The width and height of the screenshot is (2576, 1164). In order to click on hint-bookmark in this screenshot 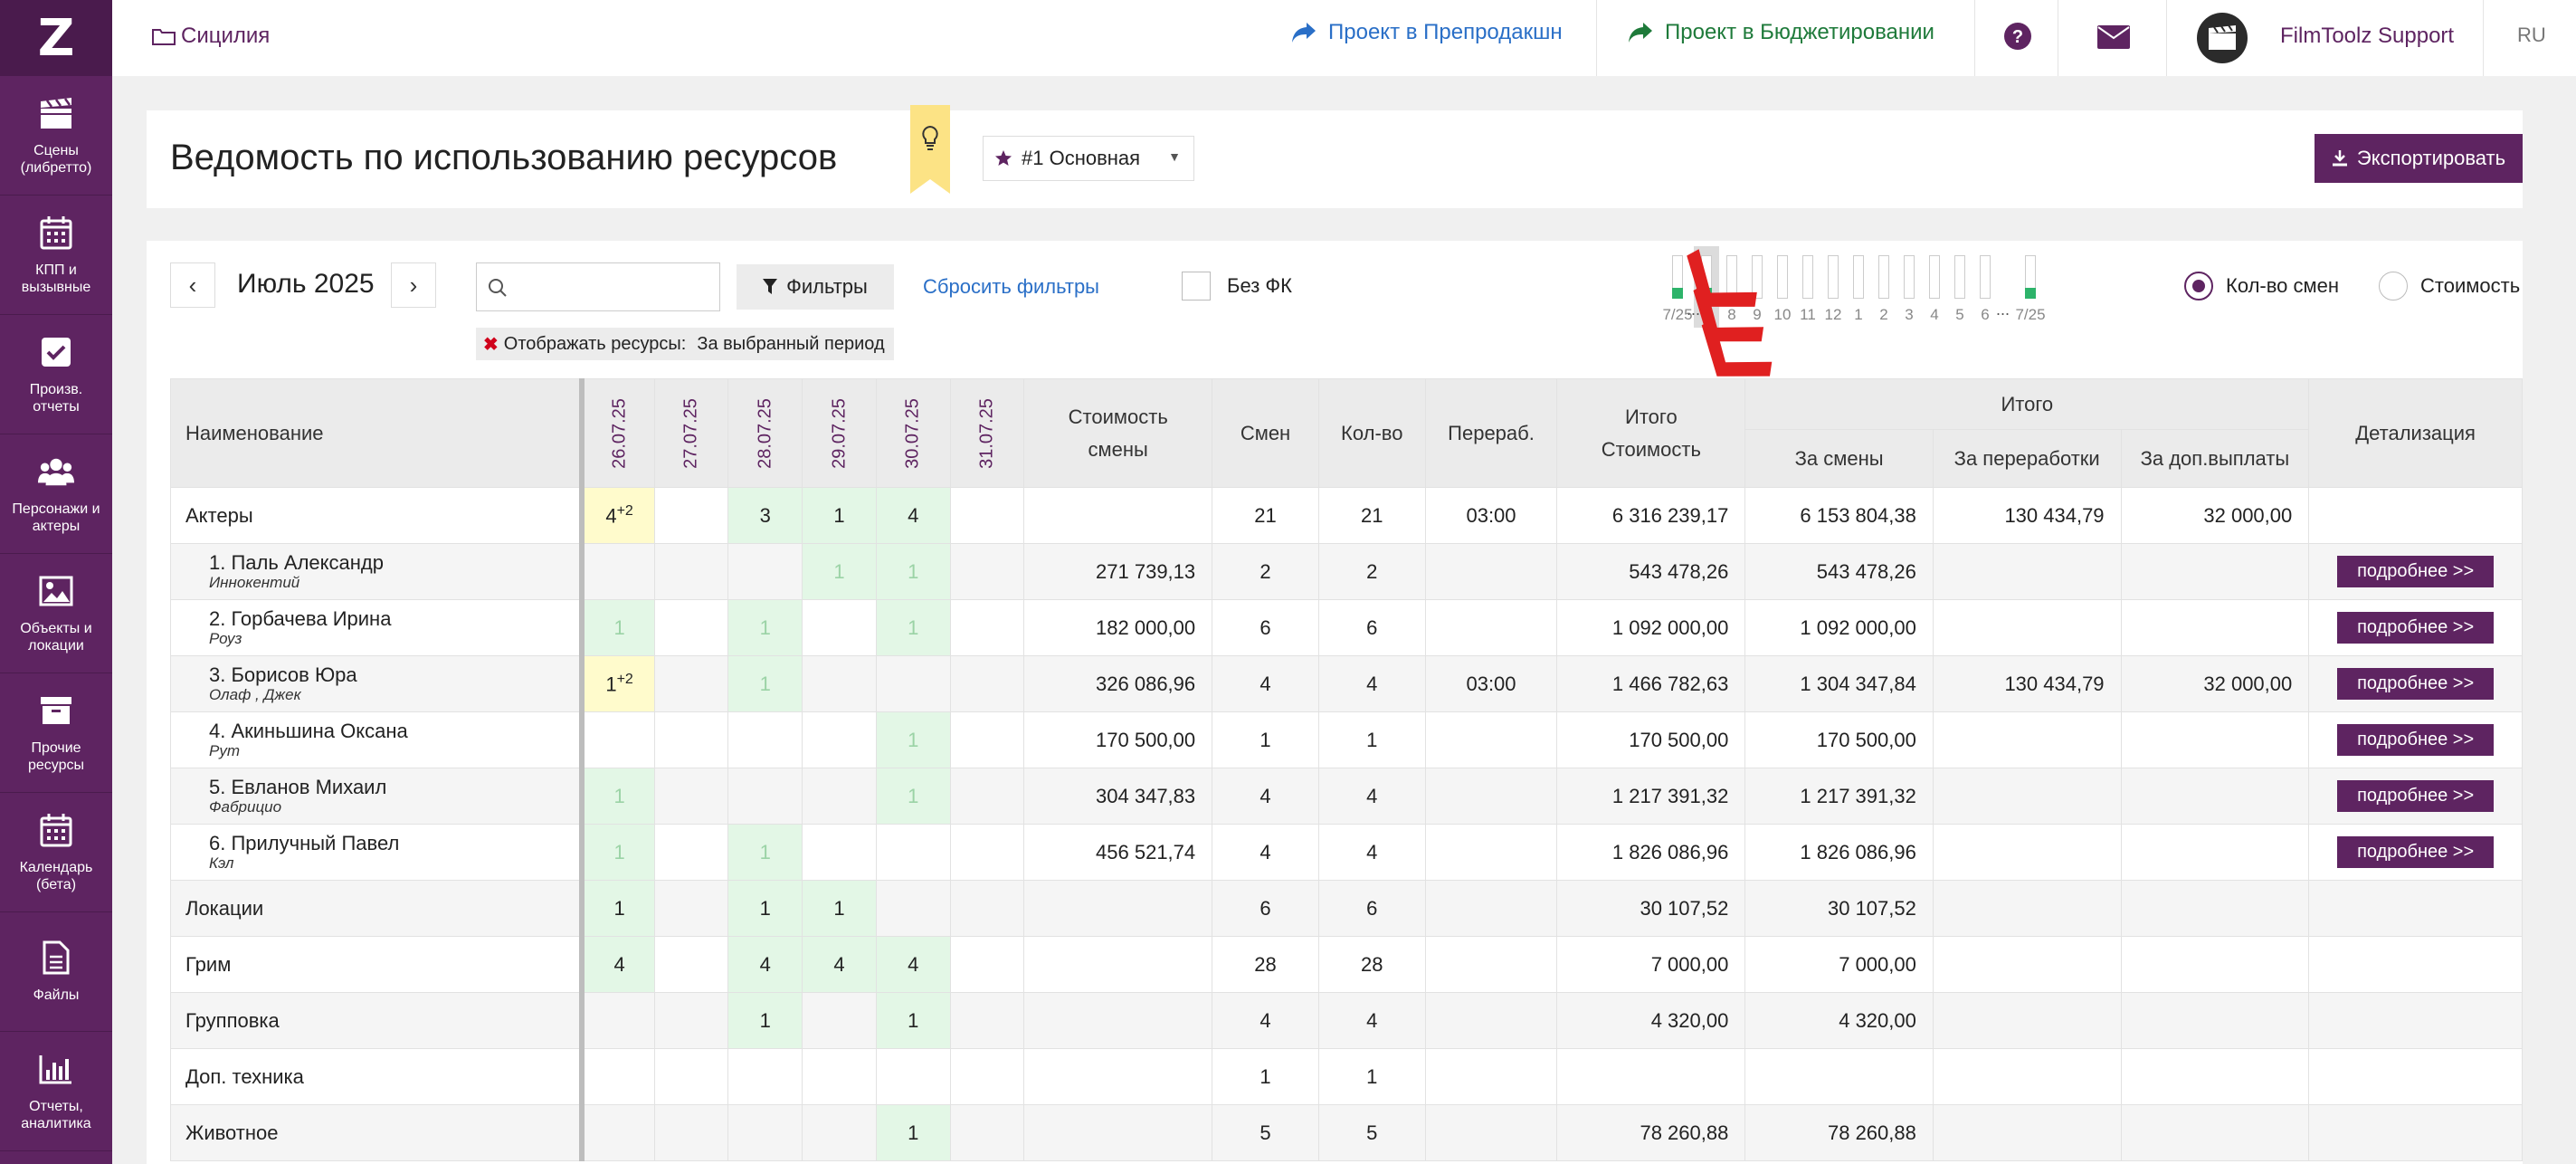, I will do `click(930, 149)`.